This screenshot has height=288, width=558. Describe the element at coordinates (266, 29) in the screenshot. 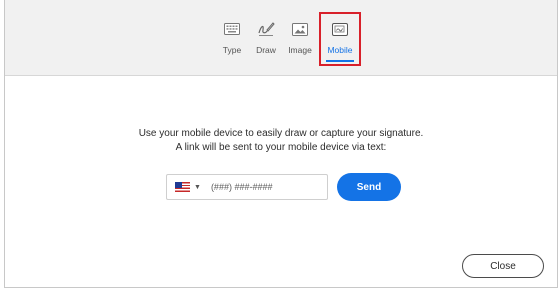

I see `pen-icon` at that location.